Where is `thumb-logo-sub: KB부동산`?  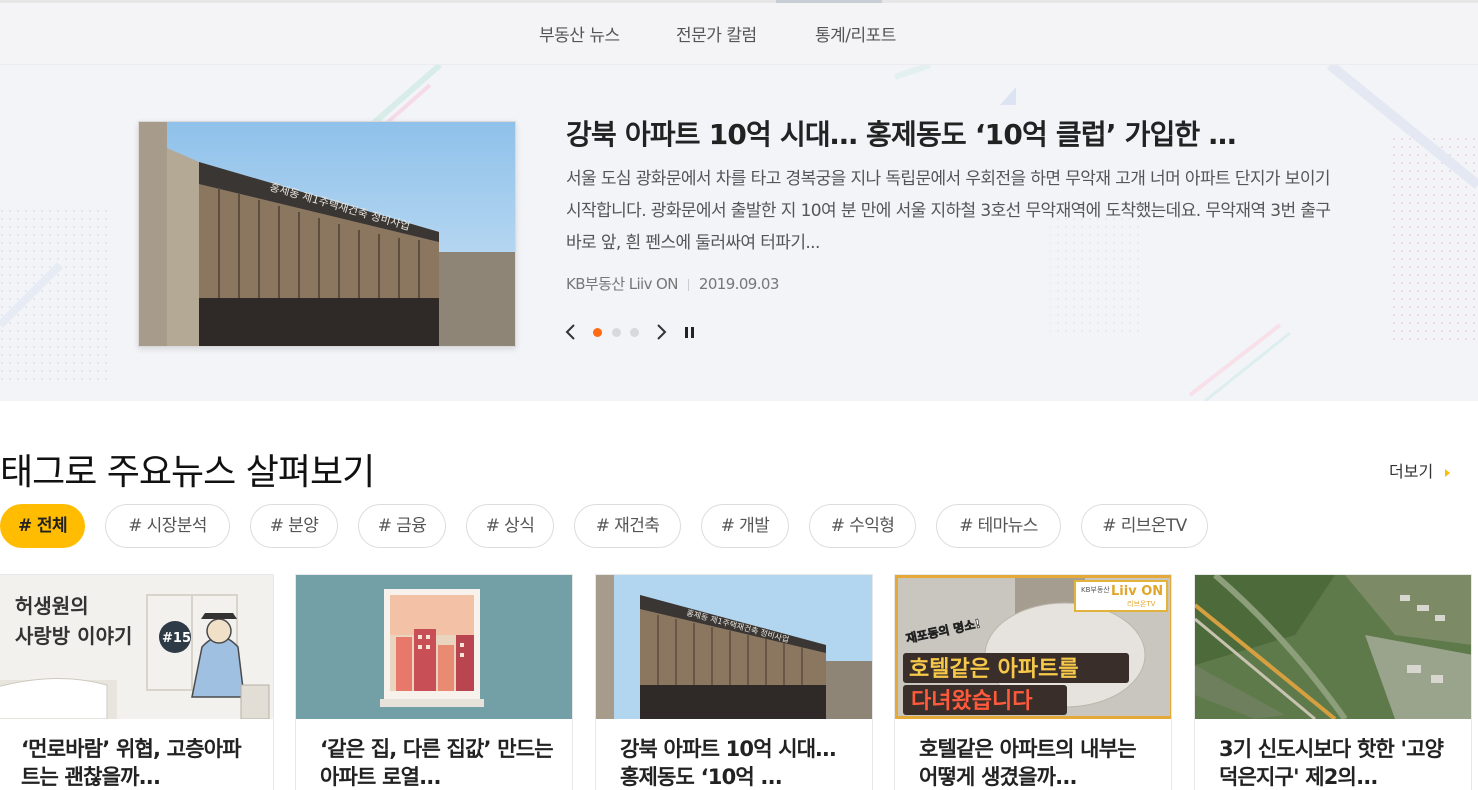
thumb-logo-sub: KB부동산 is located at coordinates (1095, 589).